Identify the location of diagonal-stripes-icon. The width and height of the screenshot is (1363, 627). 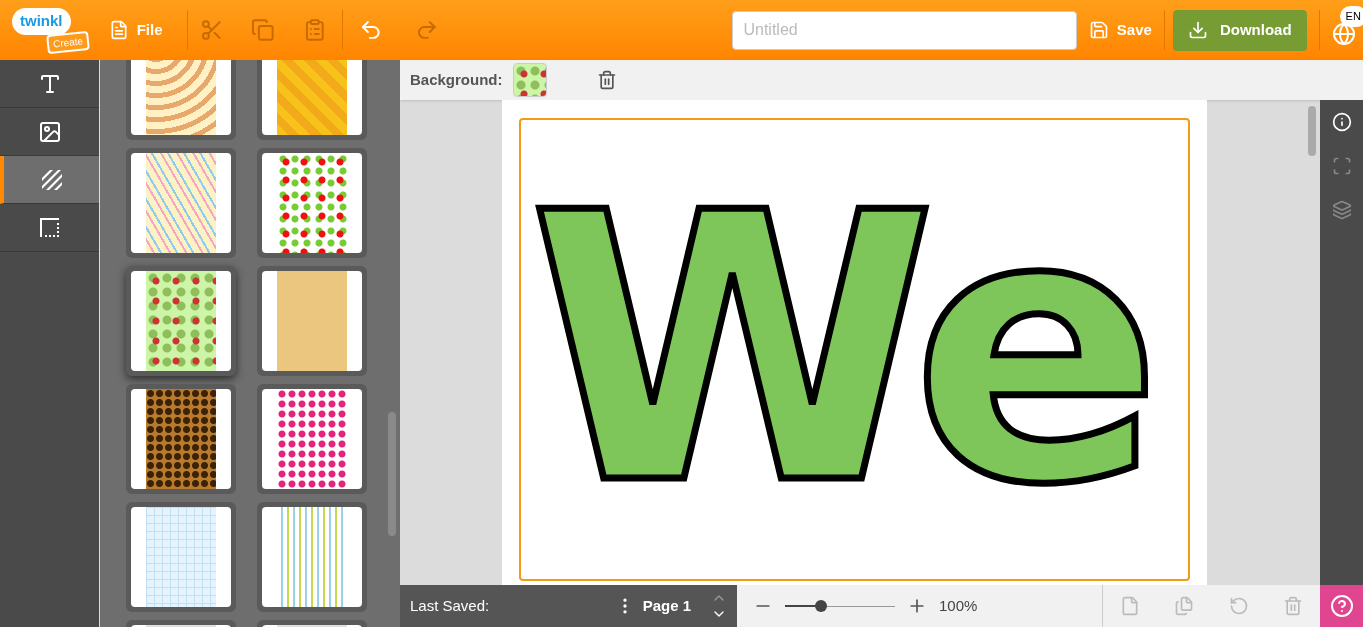
(51, 179).